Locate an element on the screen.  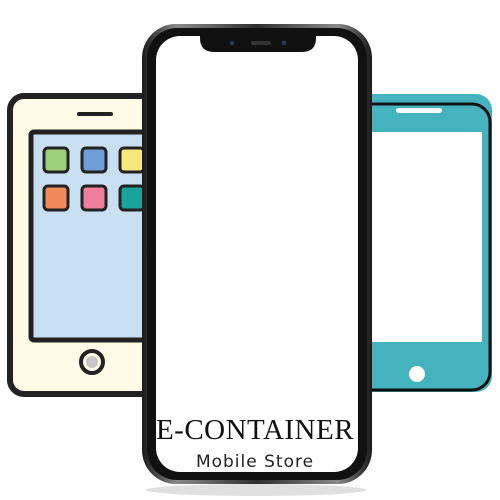
brand-title: E-CONTAINER is located at coordinates (255, 430).